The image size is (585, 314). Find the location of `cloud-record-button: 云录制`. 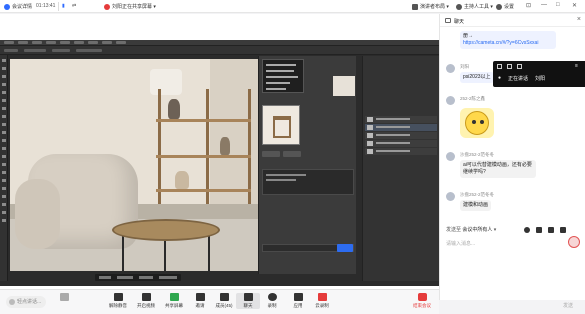

cloud-record-button: 云录制 is located at coordinates (322, 301).